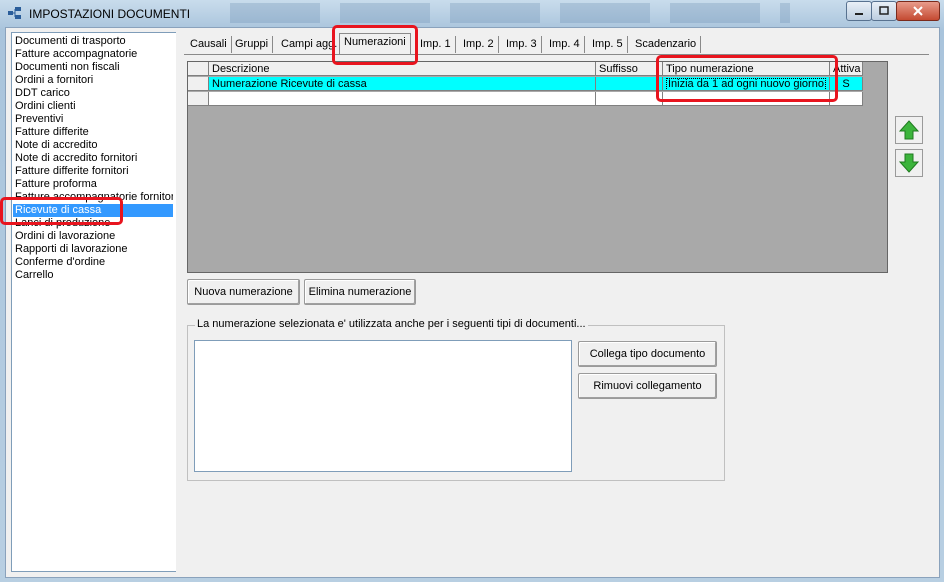  What do you see at coordinates (16, 13) in the screenshot?
I see `app-icon` at bounding box center [16, 13].